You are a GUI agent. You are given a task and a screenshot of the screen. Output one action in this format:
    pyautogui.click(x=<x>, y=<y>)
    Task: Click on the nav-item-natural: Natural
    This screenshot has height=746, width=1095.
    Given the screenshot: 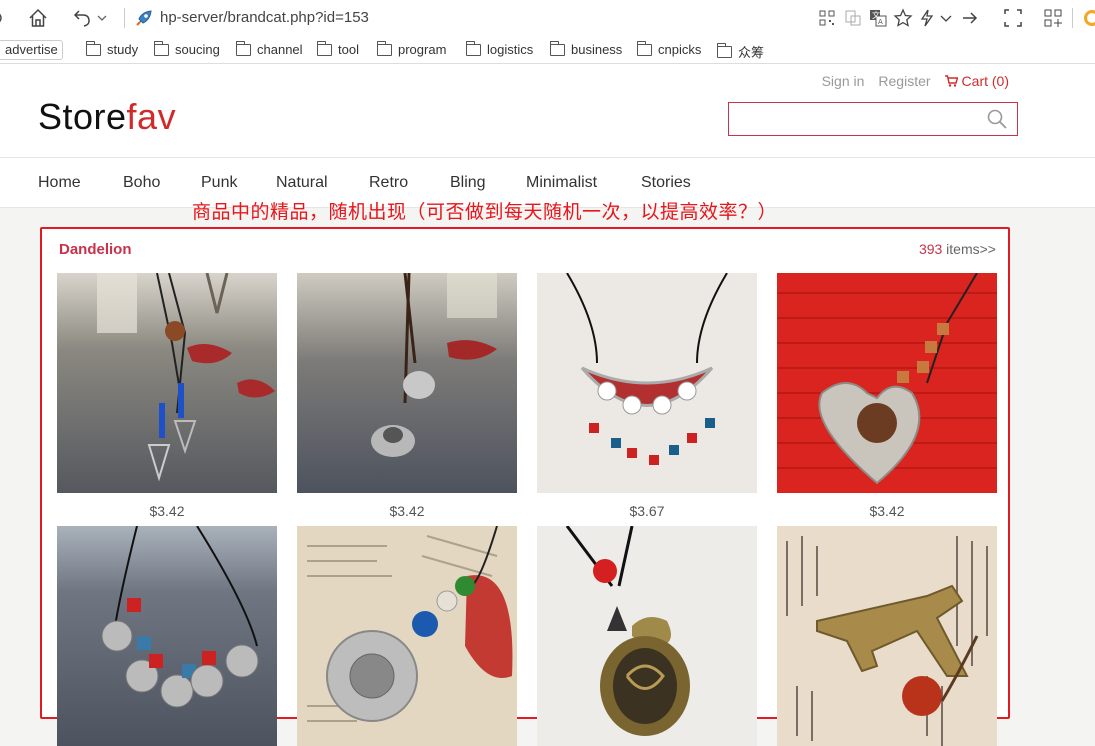 What is the action you would take?
    pyautogui.click(x=302, y=183)
    